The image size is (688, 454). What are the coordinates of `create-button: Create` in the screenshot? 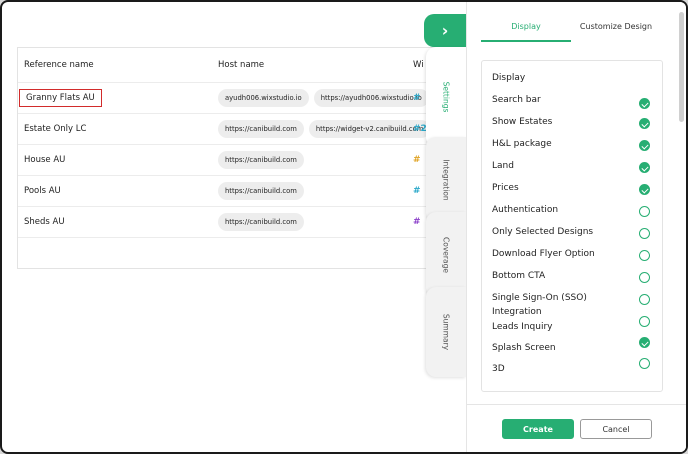 It's located at (538, 429).